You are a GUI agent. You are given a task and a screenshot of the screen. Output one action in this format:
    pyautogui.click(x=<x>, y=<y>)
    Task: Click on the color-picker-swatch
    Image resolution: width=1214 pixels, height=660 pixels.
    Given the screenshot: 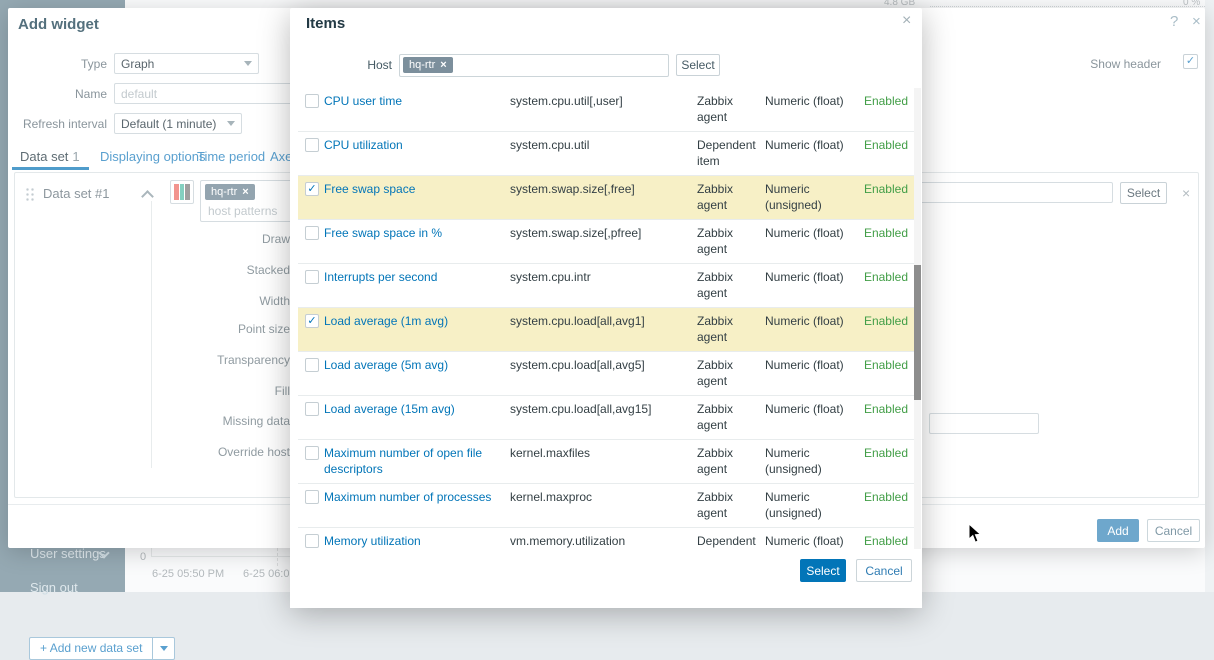 What is the action you would take?
    pyautogui.click(x=182, y=192)
    